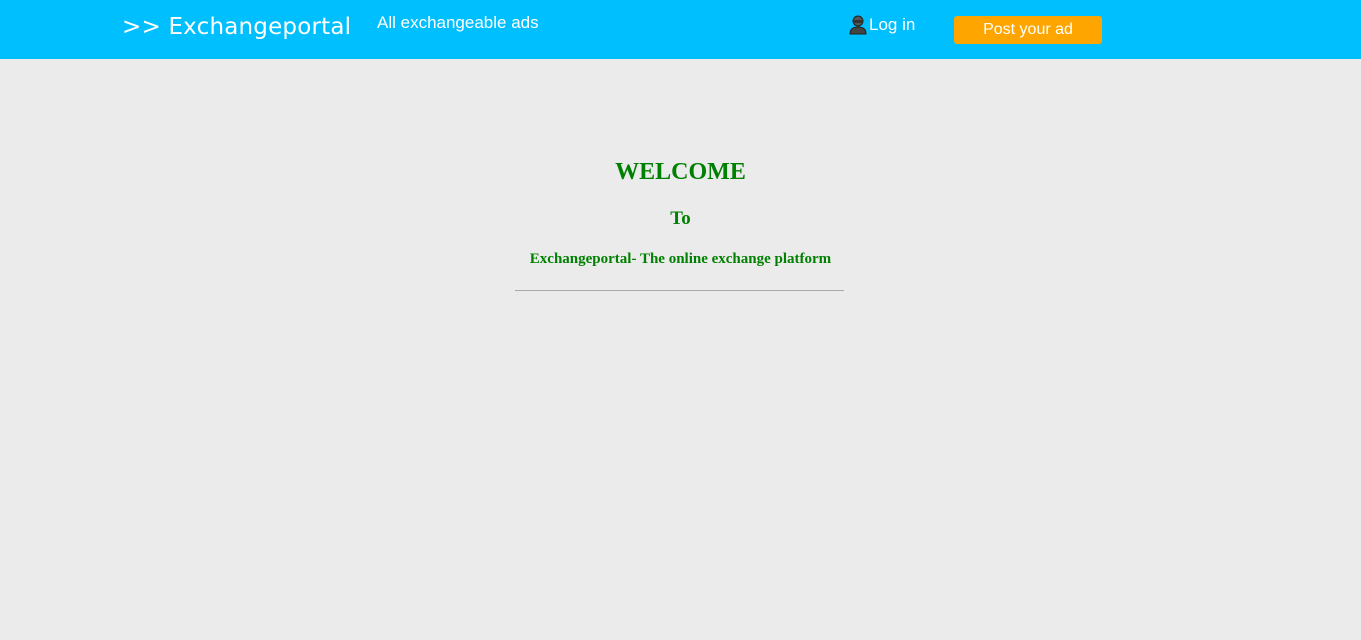 The image size is (1361, 640). I want to click on user-icon, so click(858, 25).